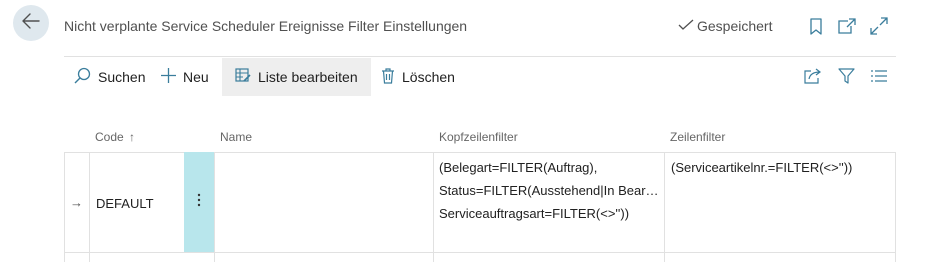 This screenshot has width=951, height=262. Describe the element at coordinates (82, 77) in the screenshot. I see `search-icon` at that location.